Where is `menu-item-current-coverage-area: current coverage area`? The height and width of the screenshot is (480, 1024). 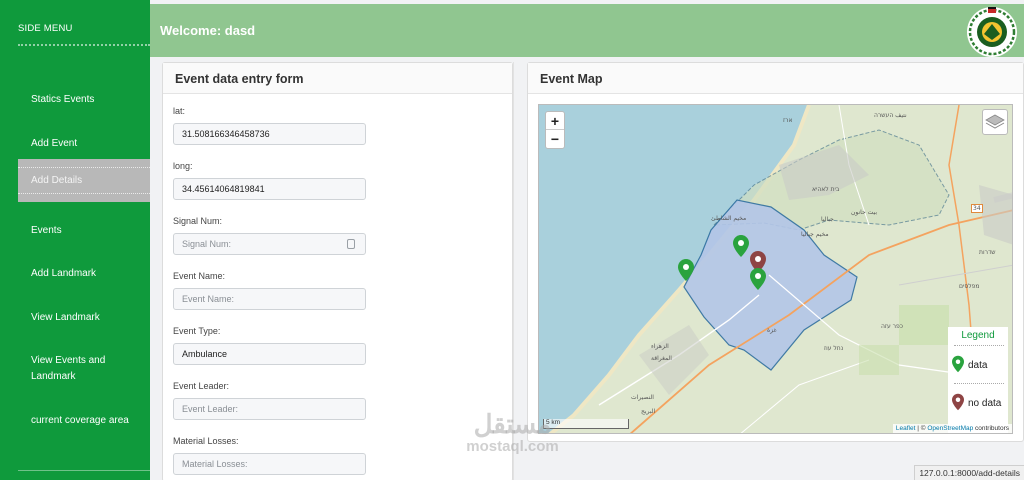
menu-item-current-coverage-area: current coverage area is located at coordinates (84, 421).